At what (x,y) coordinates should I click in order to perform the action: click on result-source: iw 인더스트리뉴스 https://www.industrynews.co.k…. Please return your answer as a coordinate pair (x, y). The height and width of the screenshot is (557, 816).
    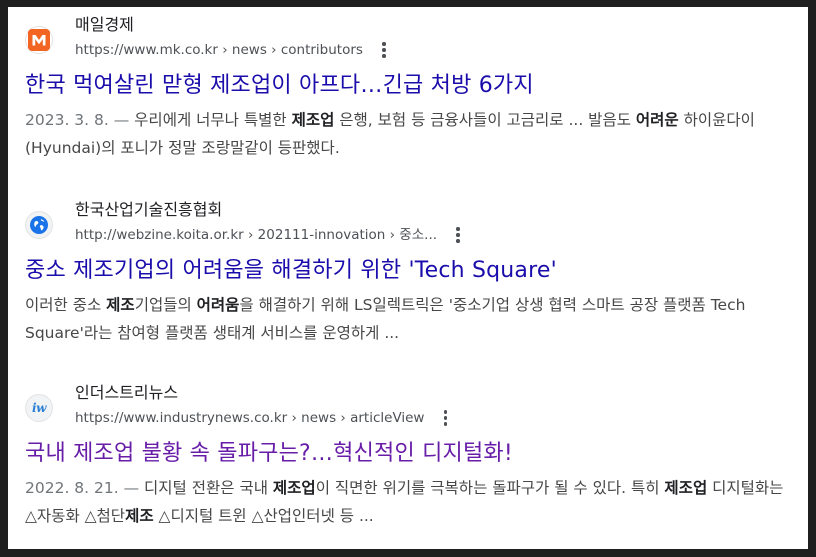
    Looking at the image, I should click on (410, 409).